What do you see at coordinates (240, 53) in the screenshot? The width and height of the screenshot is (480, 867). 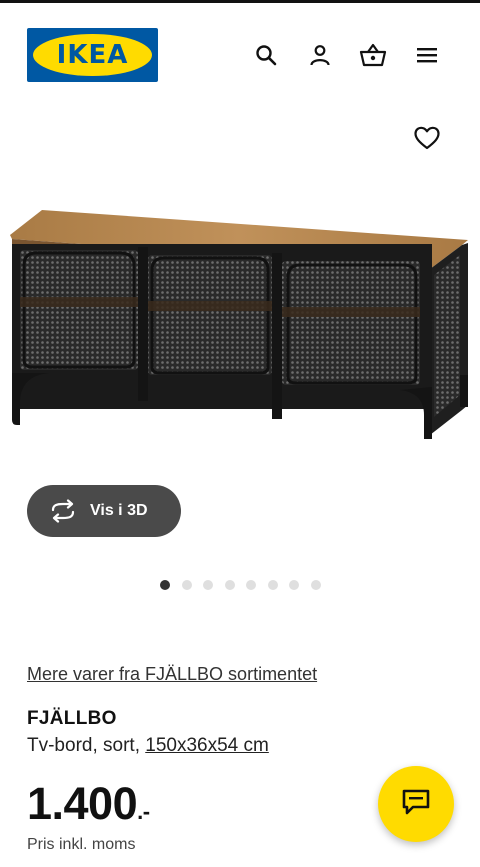 I see `header: IKEA ®` at bounding box center [240, 53].